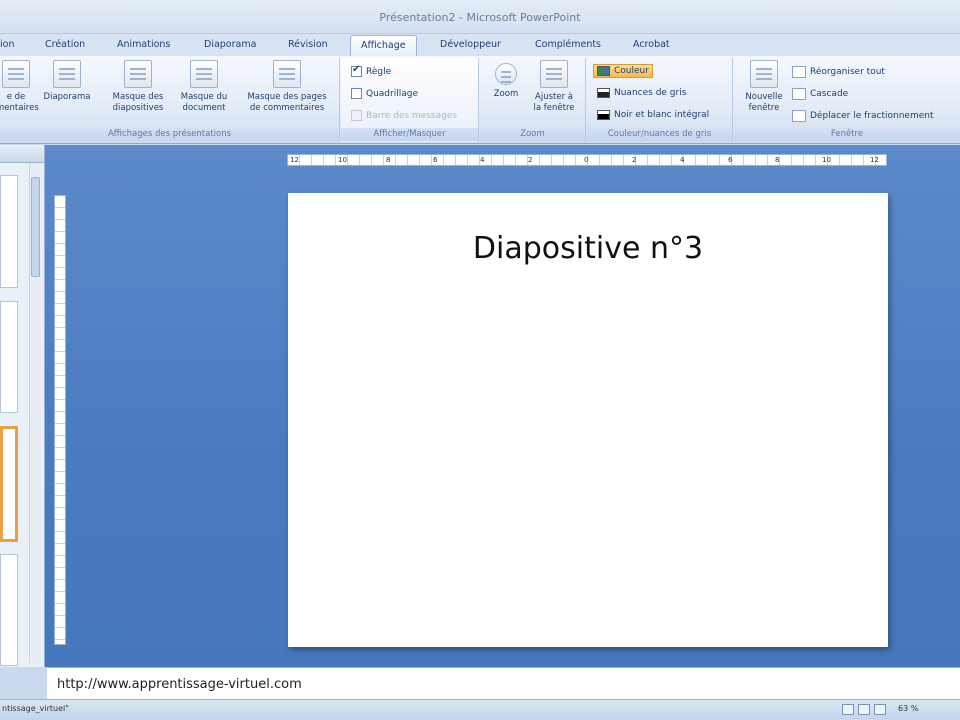 Image resolution: width=960 pixels, height=720 pixels. Describe the element at coordinates (287, 74) in the screenshot. I see `notes-master-icon` at that location.